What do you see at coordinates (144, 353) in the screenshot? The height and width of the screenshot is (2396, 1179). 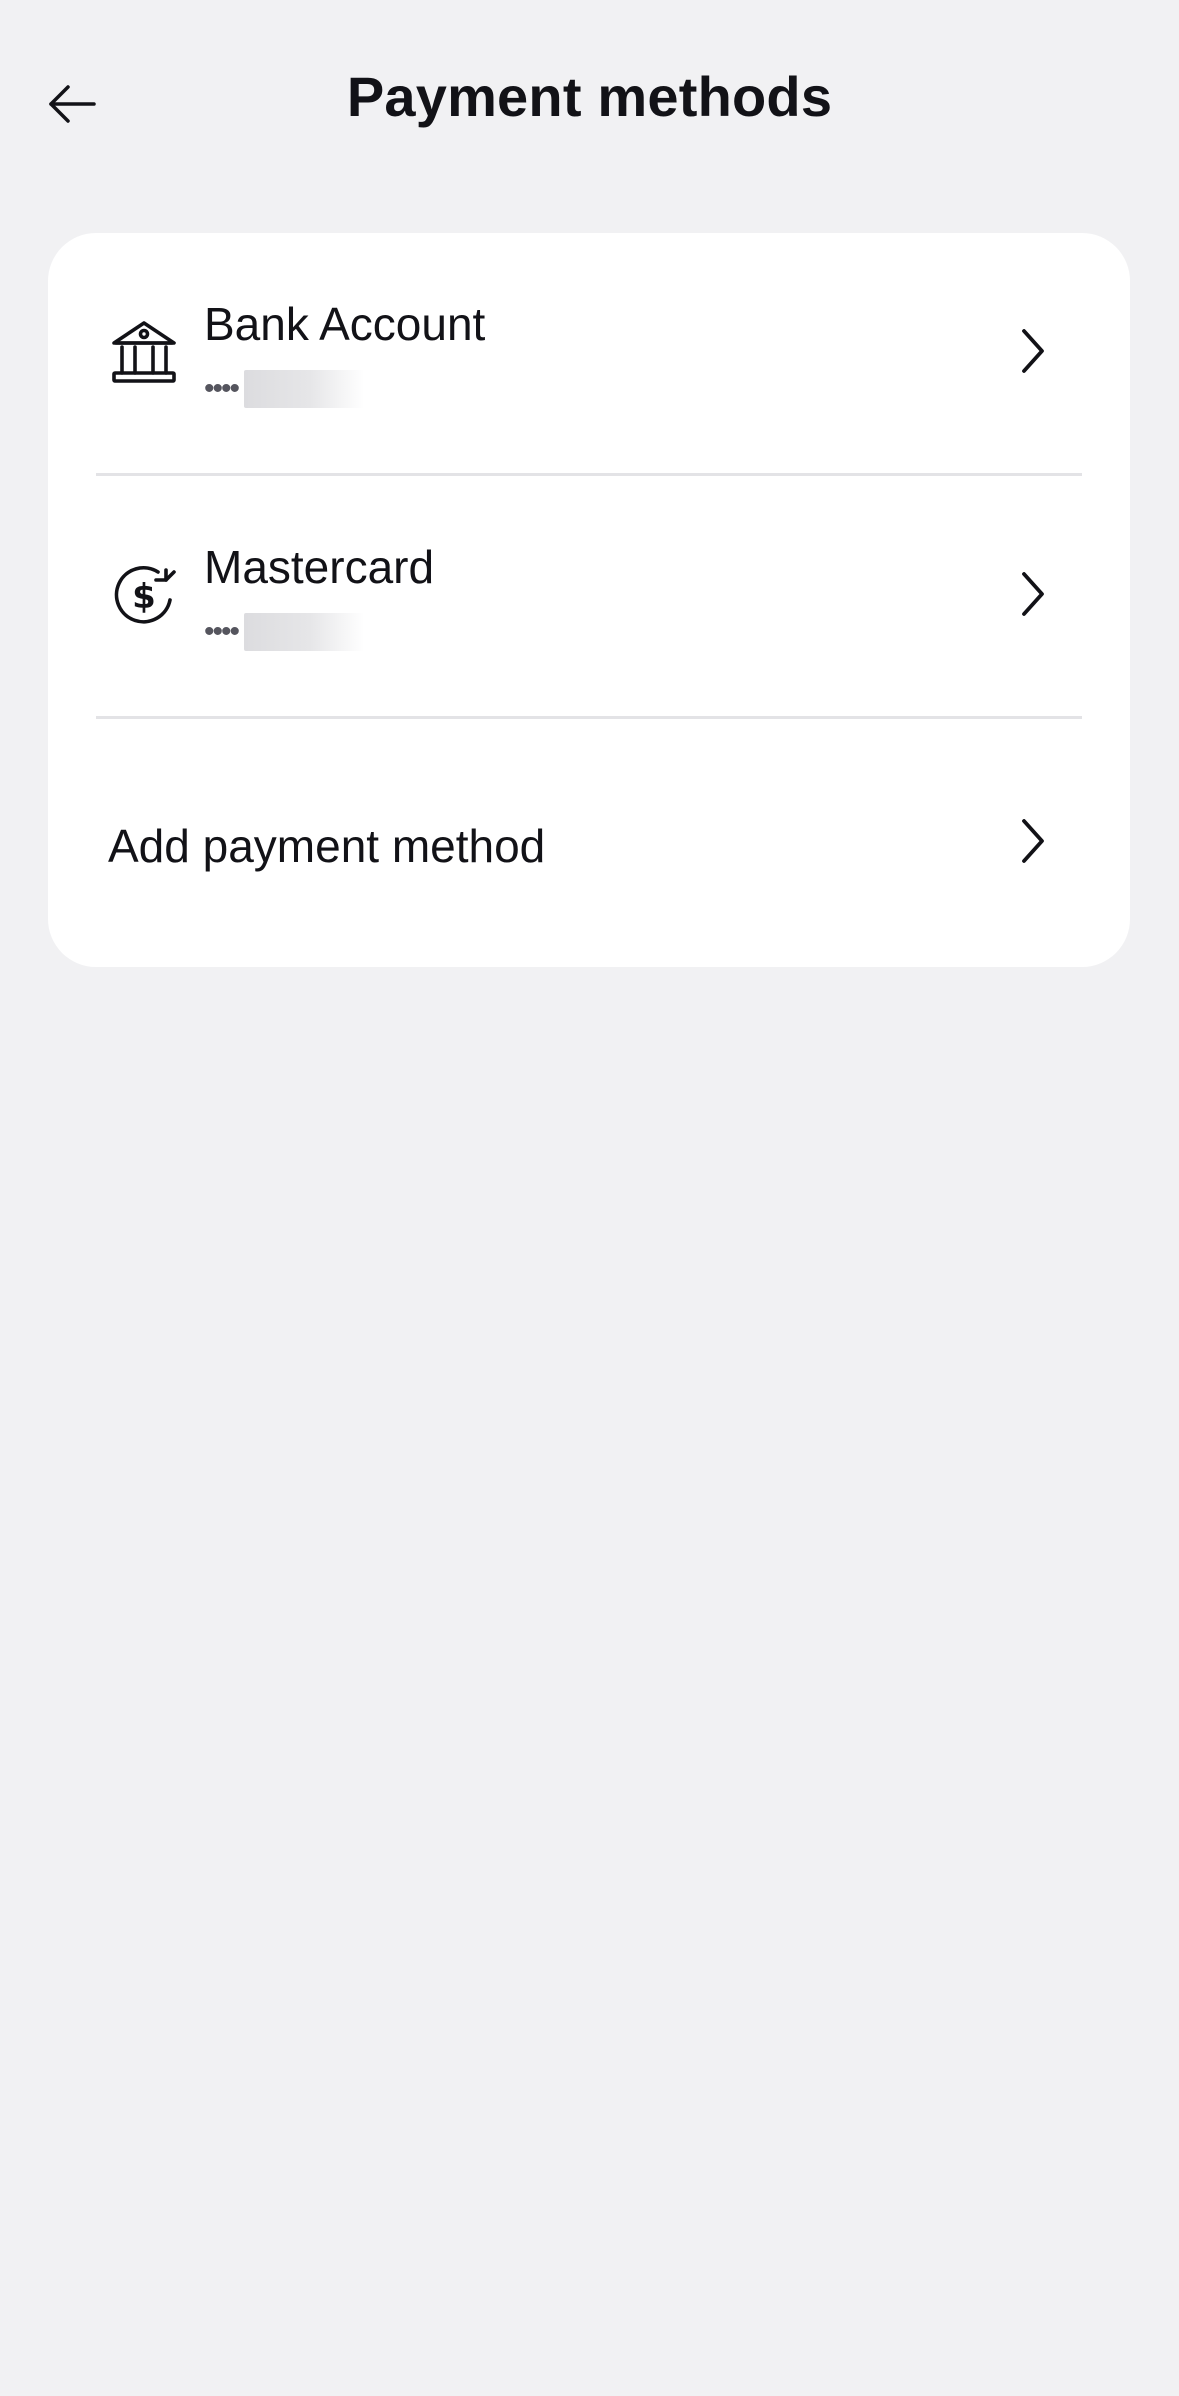 I see `bank-icon` at bounding box center [144, 353].